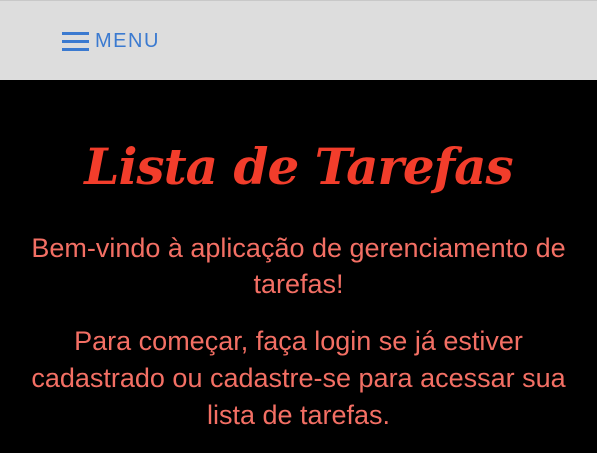 Image resolution: width=597 pixels, height=453 pixels. What do you see at coordinates (298, 166) in the screenshot?
I see `page-title: Lista de Tarefas` at bounding box center [298, 166].